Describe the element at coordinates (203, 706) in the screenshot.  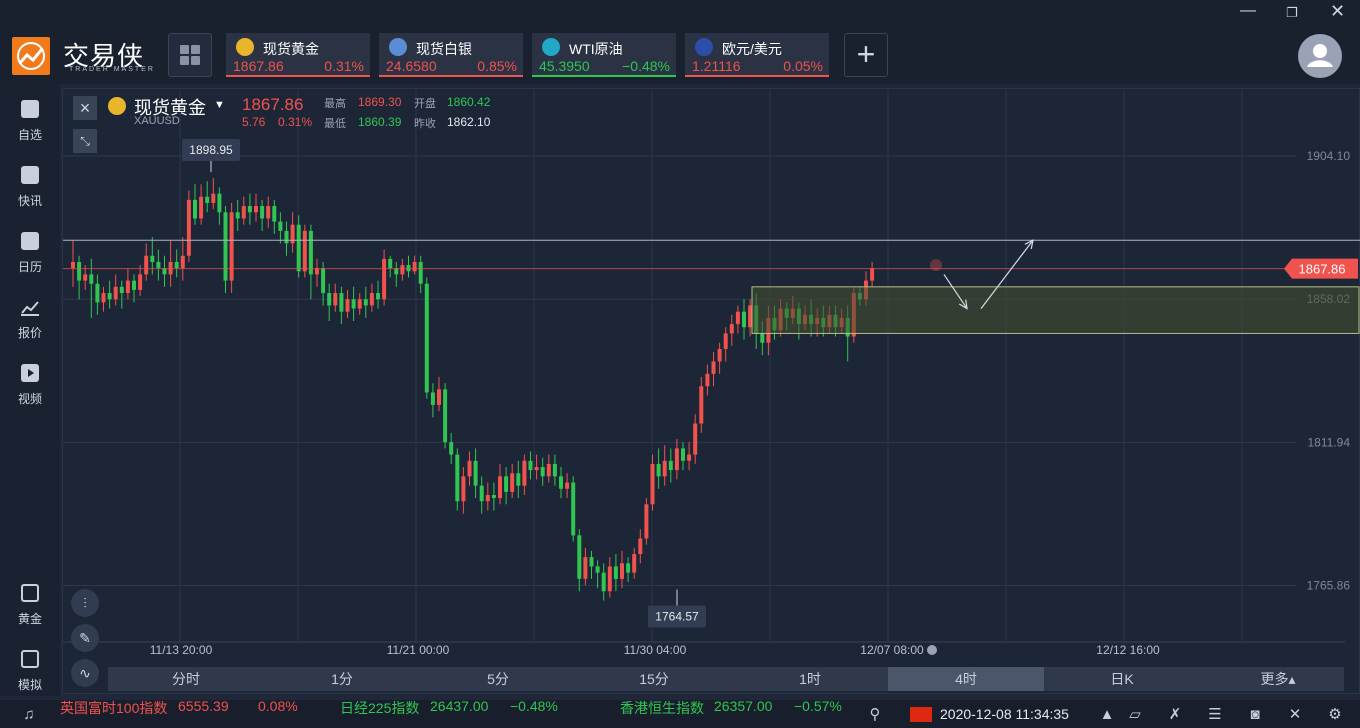
I see `status-ticker-value: 6555.39` at that location.